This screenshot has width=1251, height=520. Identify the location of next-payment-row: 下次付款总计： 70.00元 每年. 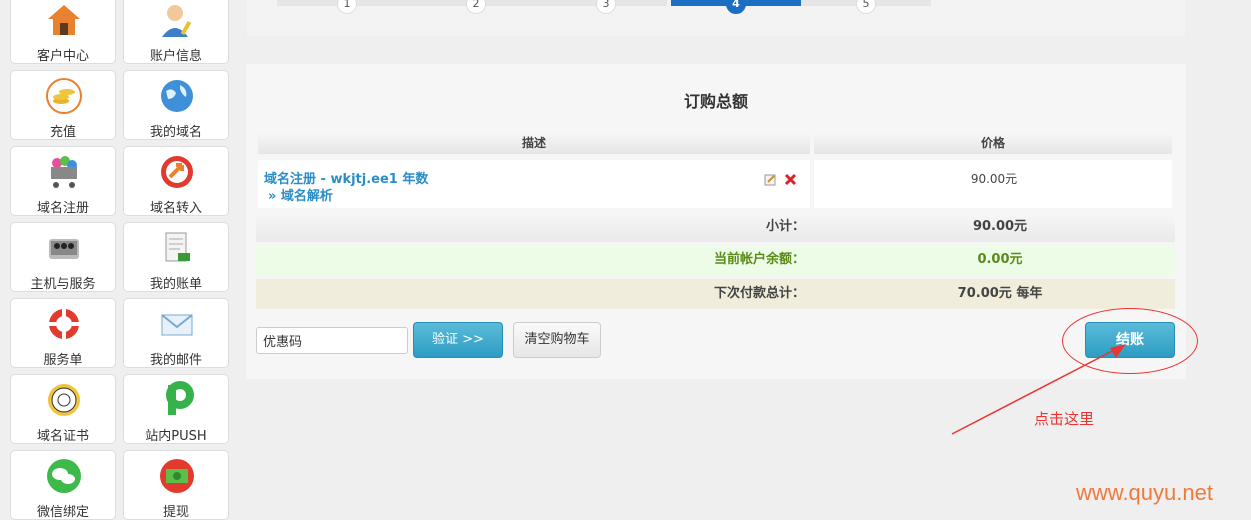
(715, 294).